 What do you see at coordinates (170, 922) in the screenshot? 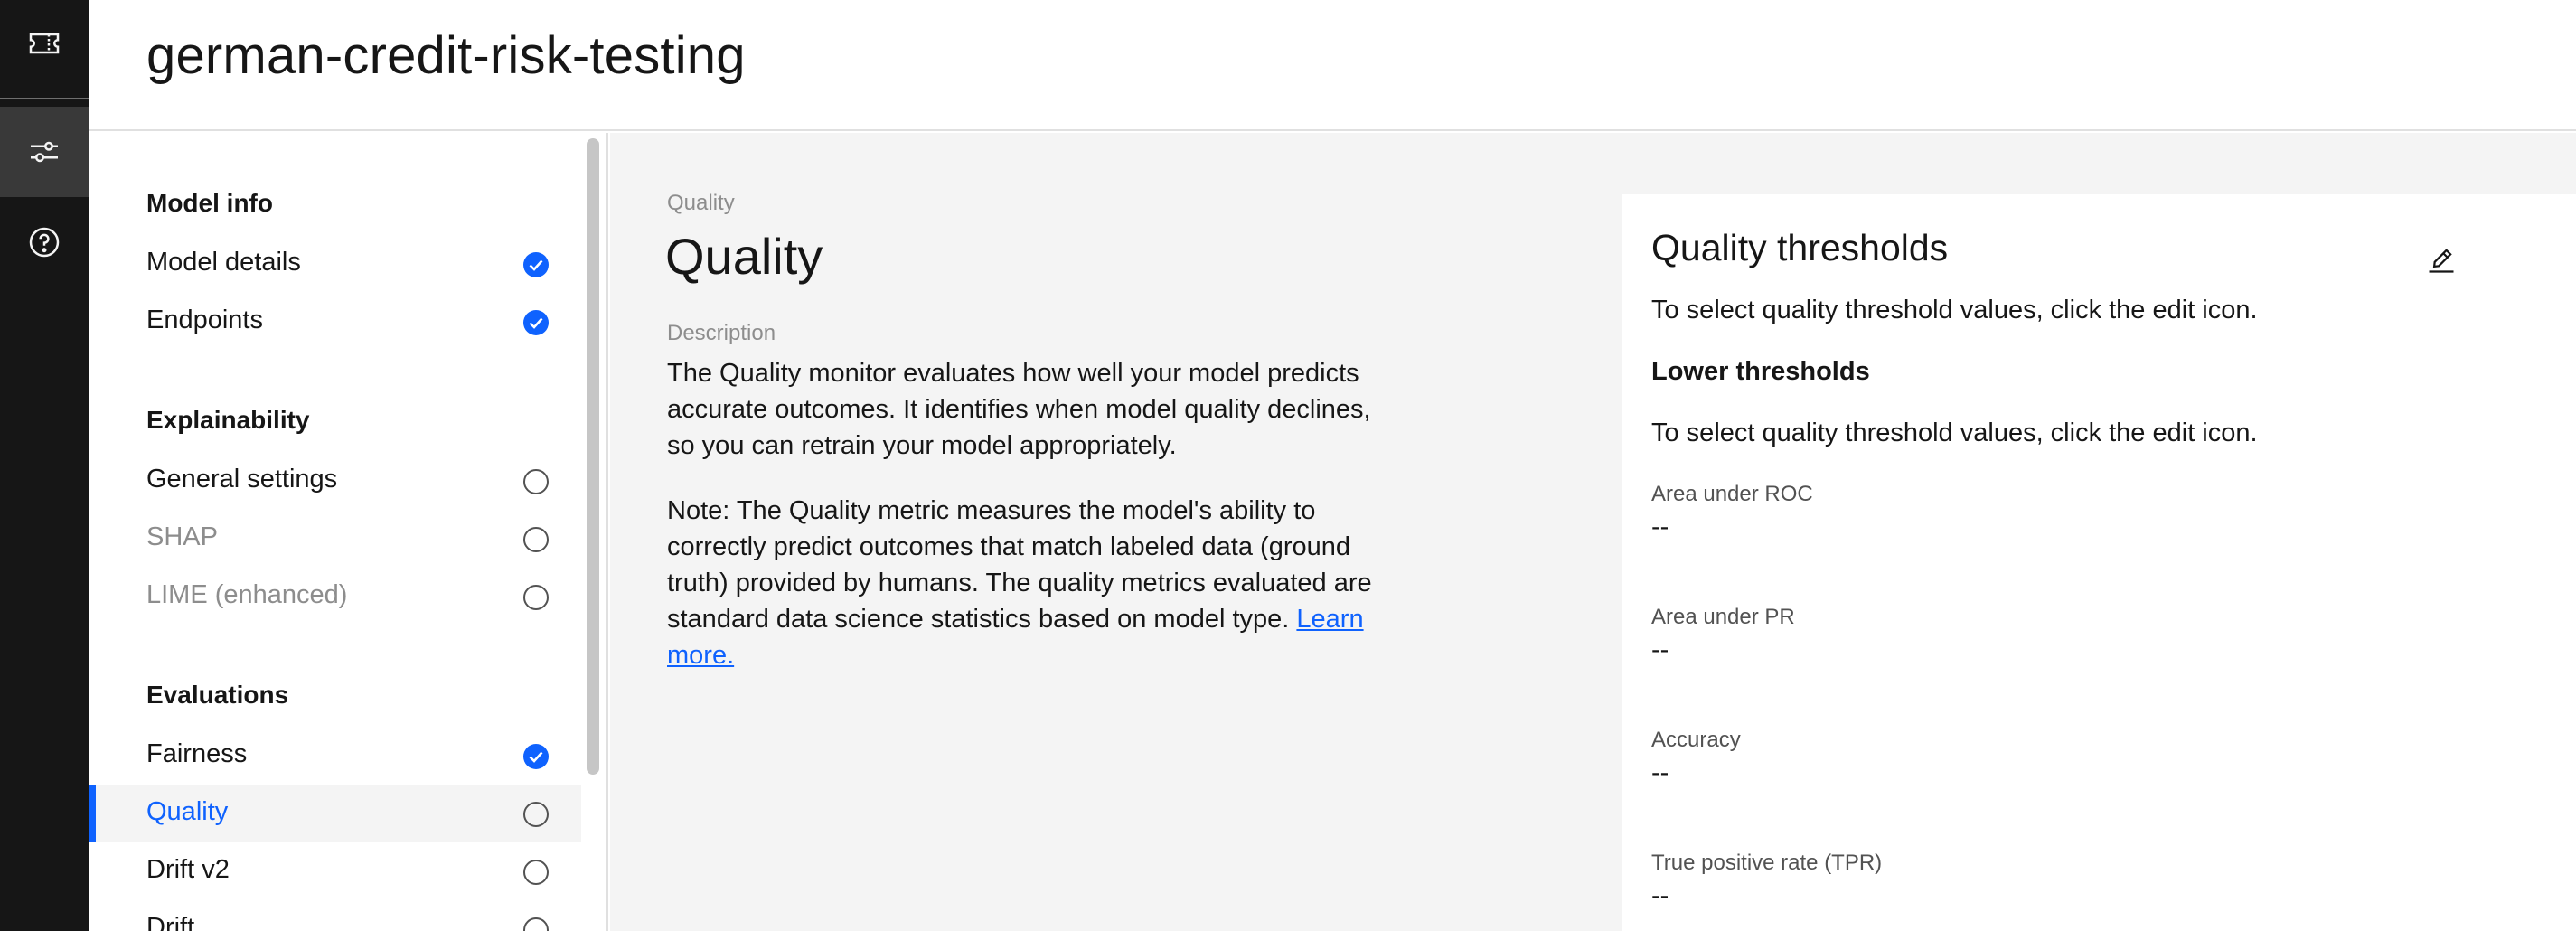
I see `sidebar-item-label: Drift` at bounding box center [170, 922].